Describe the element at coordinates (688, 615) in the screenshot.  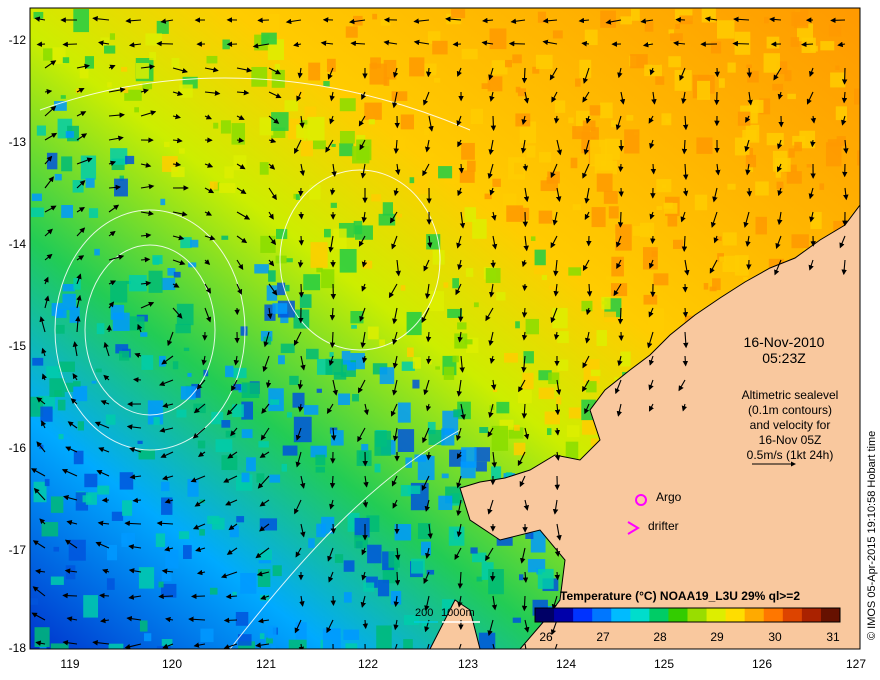
I see `colorbar-ramp` at that location.